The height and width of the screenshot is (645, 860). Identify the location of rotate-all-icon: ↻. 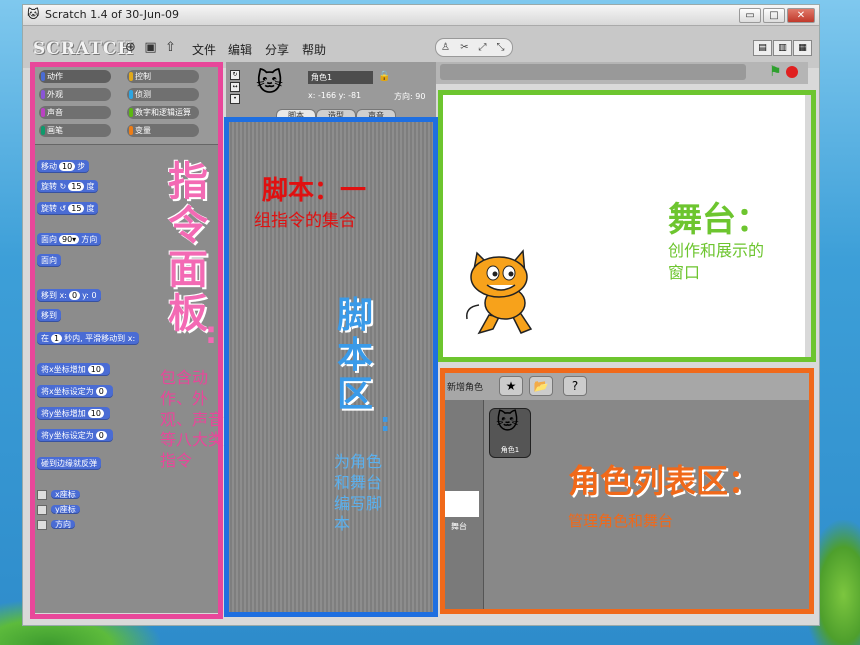
(235, 75).